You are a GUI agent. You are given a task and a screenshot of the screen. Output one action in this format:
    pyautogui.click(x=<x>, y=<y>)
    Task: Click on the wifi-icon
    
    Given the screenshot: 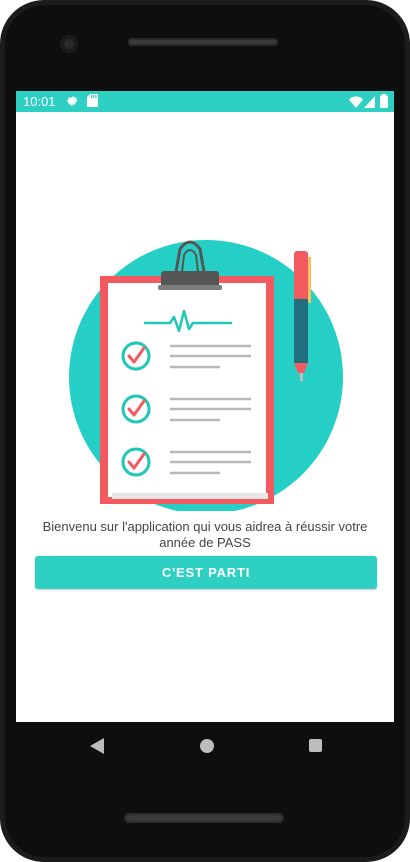 What is the action you would take?
    pyautogui.click(x=356, y=104)
    